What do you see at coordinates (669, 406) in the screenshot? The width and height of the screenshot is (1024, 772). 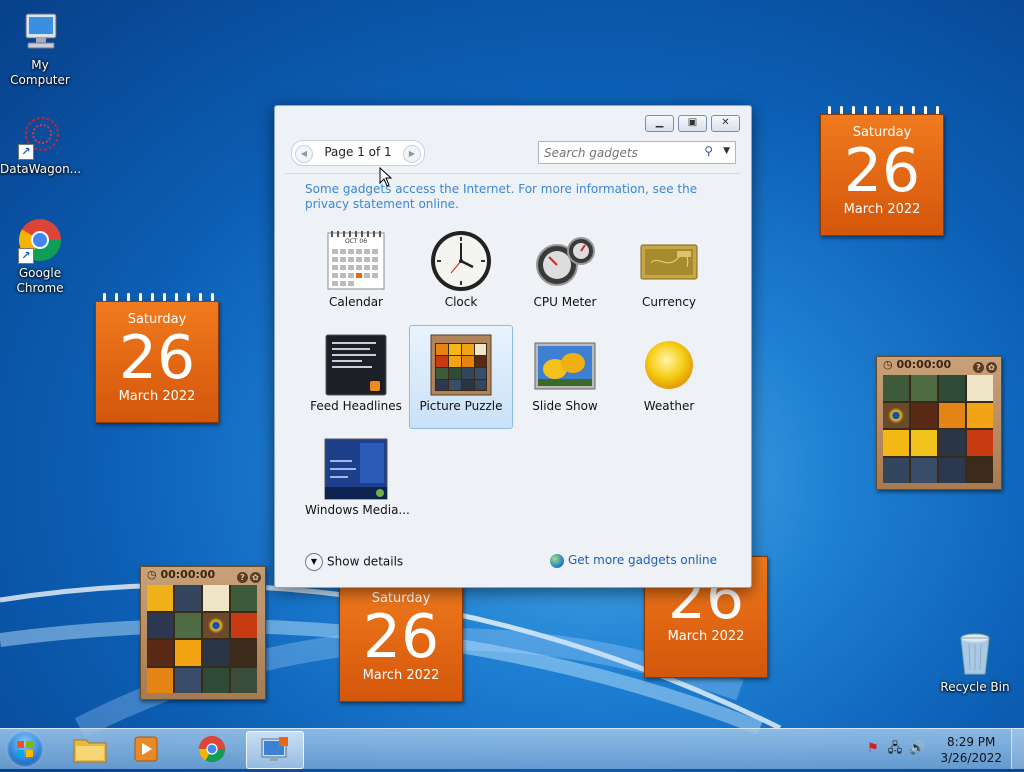 I see `gadget-label: Weather` at bounding box center [669, 406].